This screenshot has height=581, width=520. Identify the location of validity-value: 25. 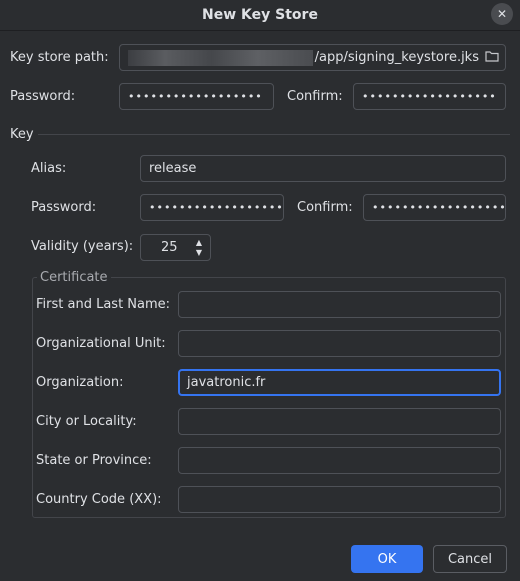
(169, 247).